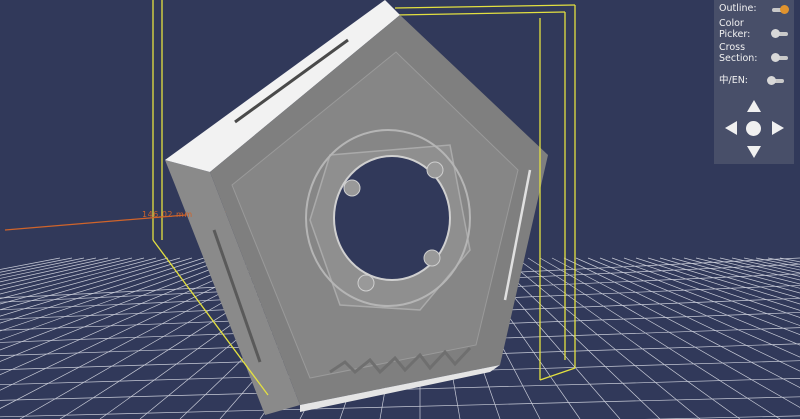 The image size is (800, 419). I want to click on language-label: 中/EN:, so click(734, 80).